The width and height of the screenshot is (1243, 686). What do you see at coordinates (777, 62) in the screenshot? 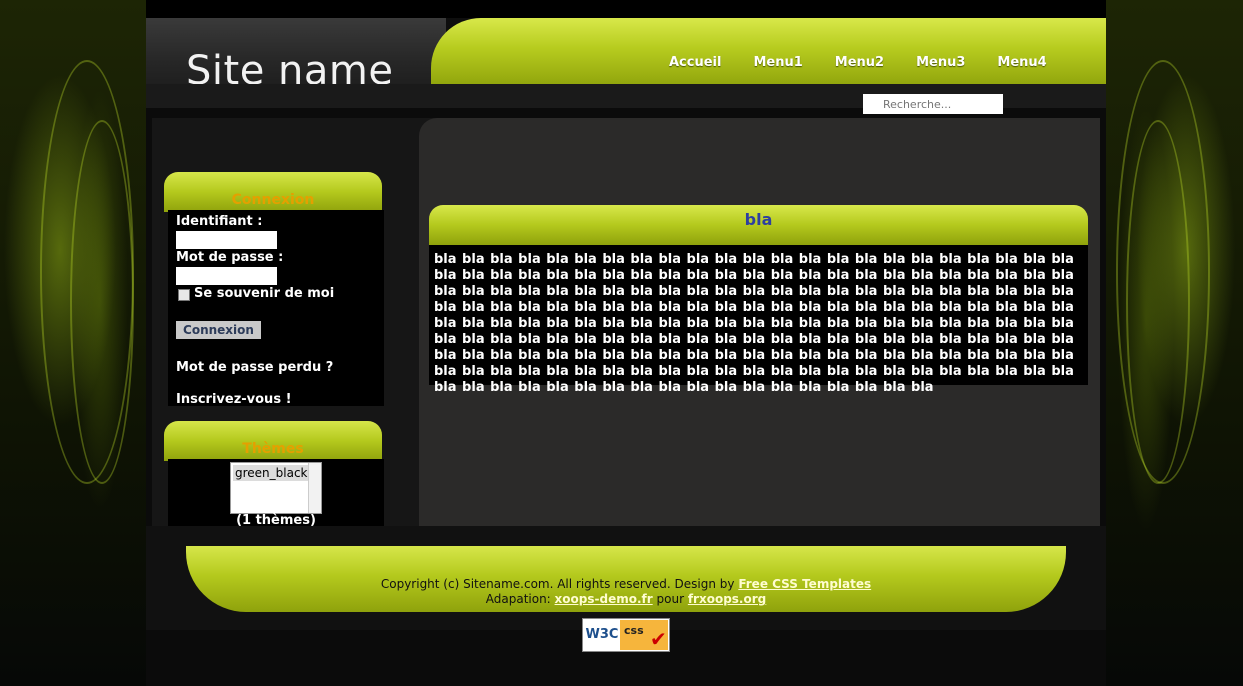
I see `nav-item-menu1: Menu1` at bounding box center [777, 62].